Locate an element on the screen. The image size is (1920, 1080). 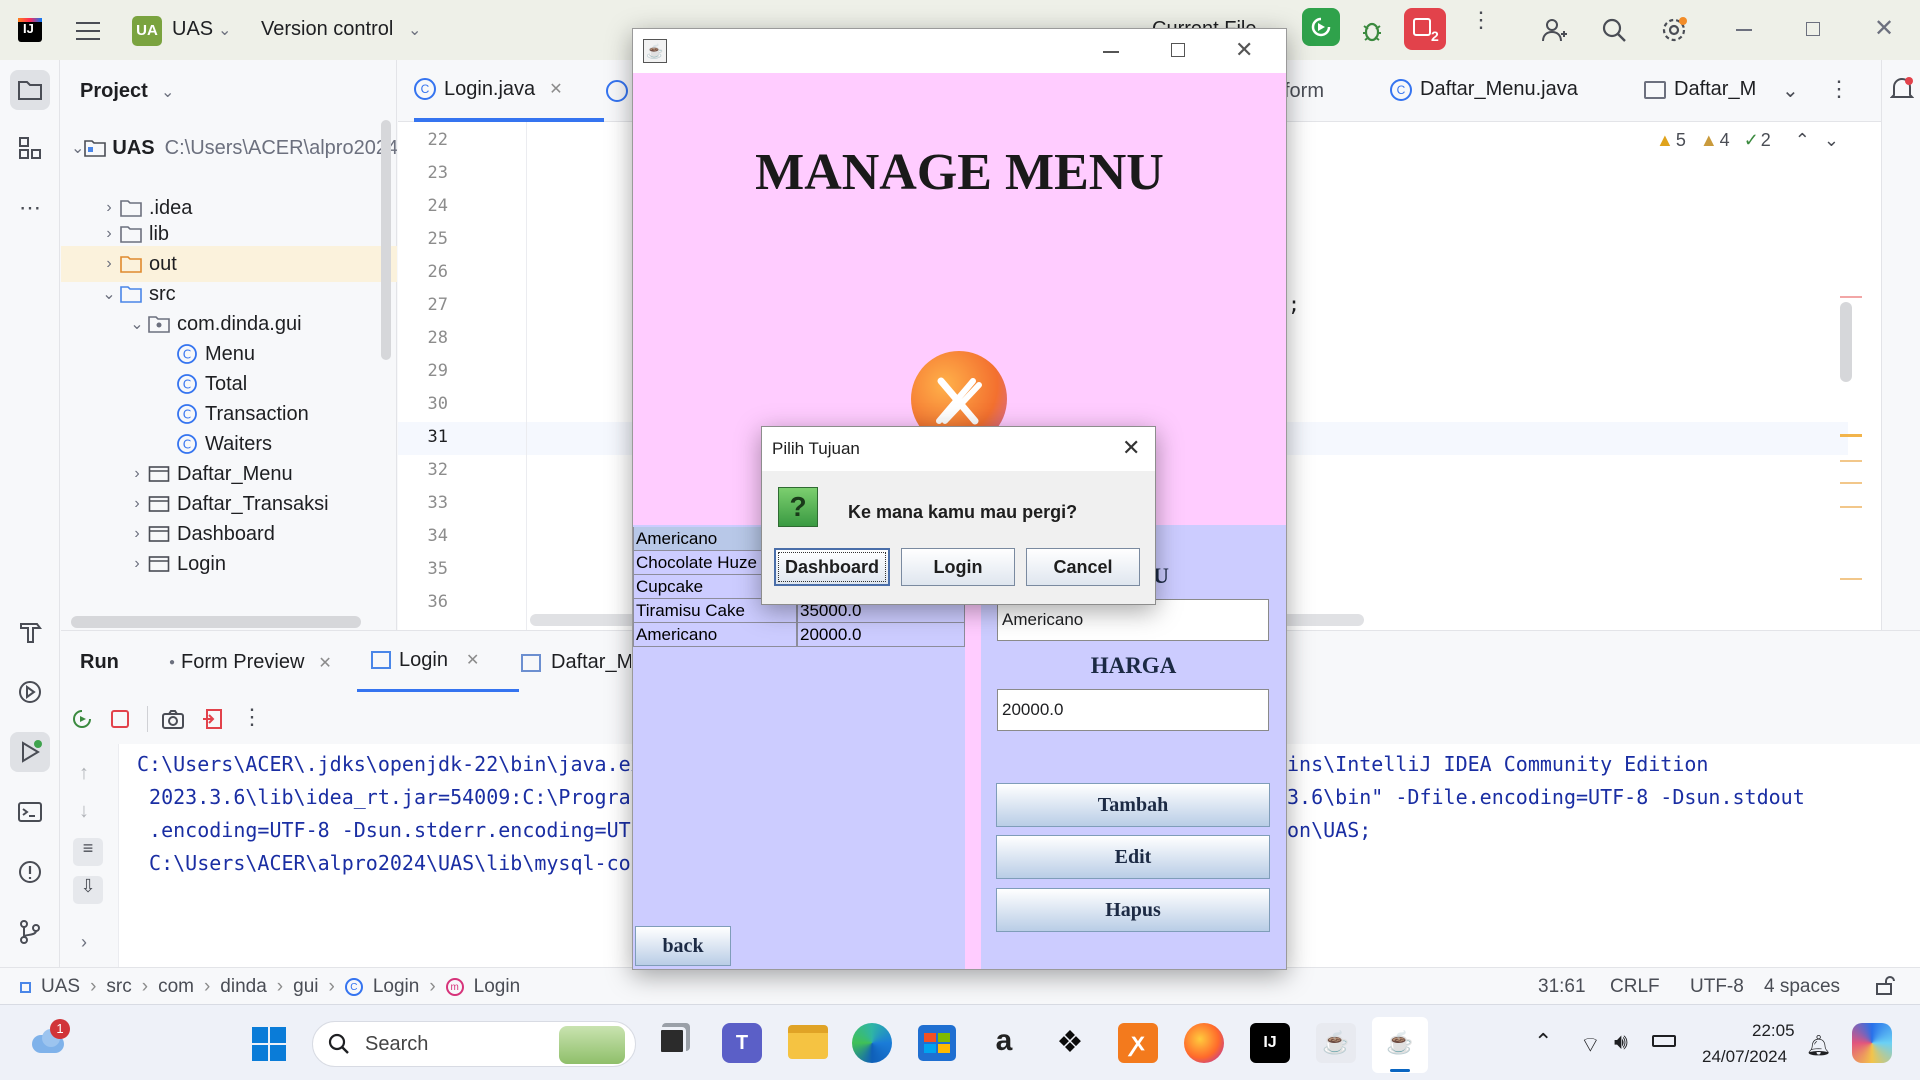
edge-browser-icon is located at coordinates (872, 1043).